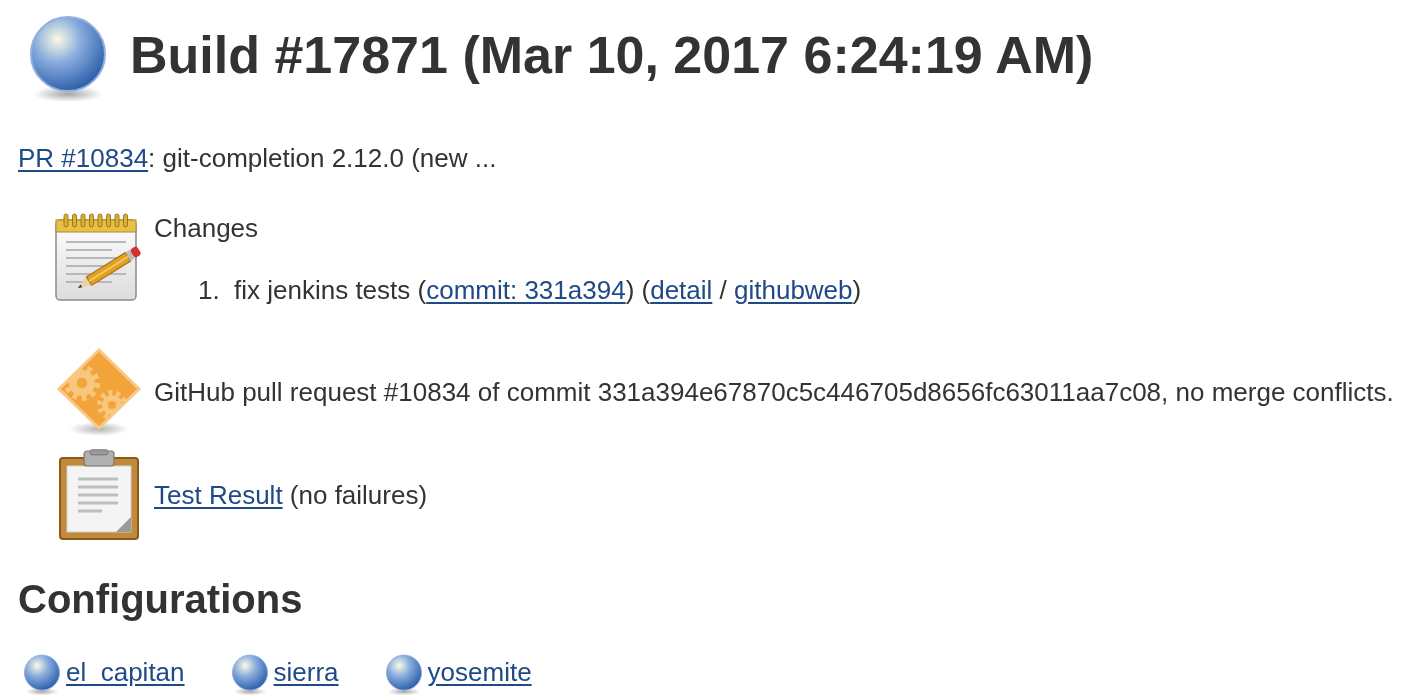 This screenshot has height=700, width=1410. I want to click on clipboard-icon, so click(99, 495).